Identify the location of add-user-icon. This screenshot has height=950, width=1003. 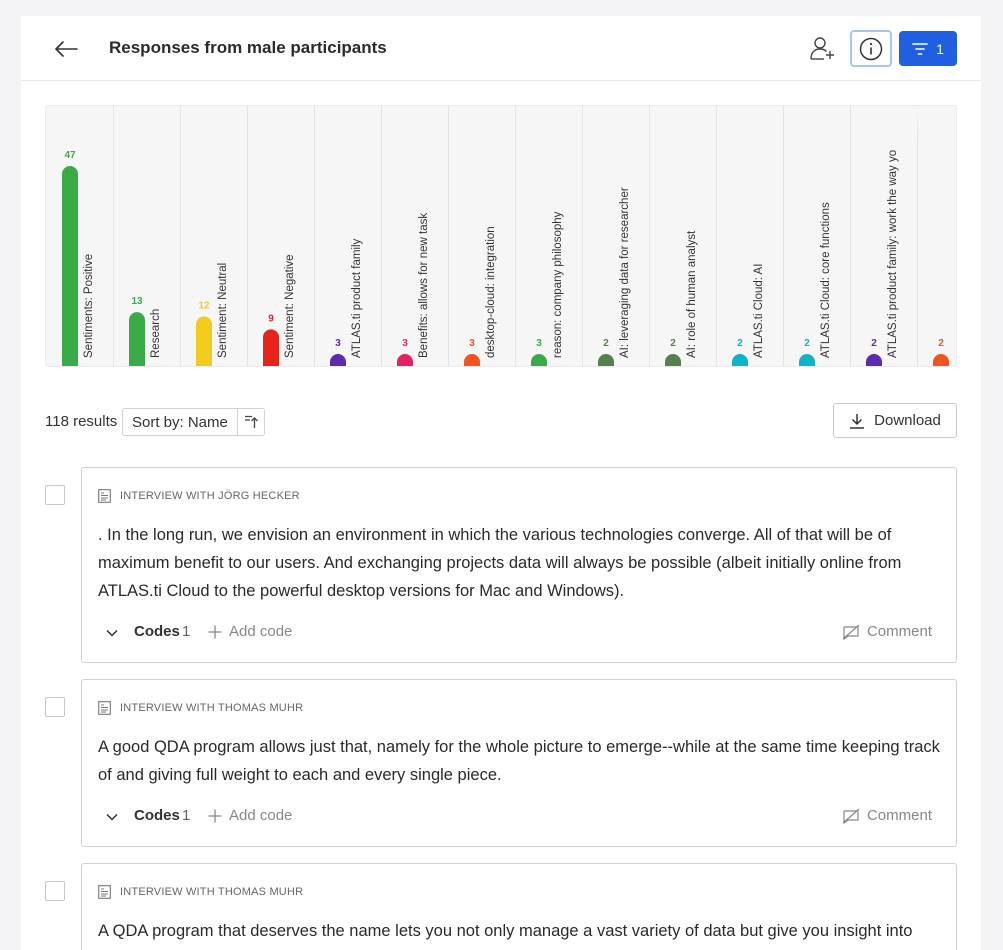
(822, 48).